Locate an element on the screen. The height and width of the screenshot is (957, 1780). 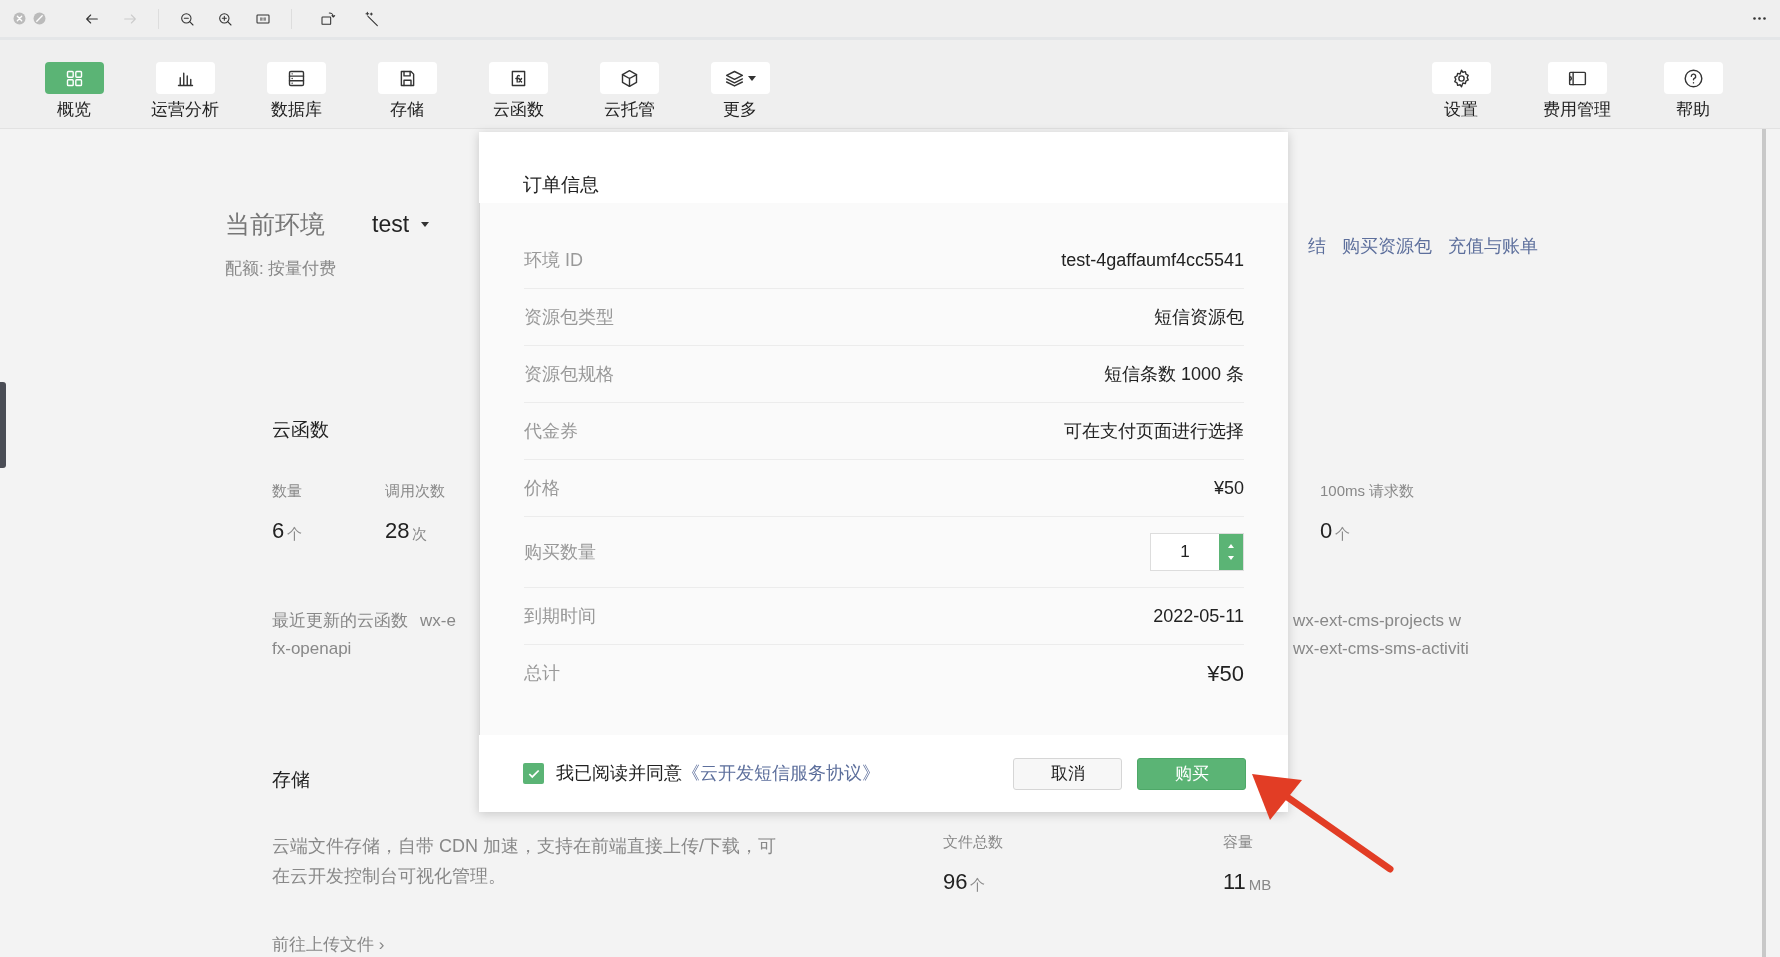
toolbar-tab: 云托管 is located at coordinates (629, 91).